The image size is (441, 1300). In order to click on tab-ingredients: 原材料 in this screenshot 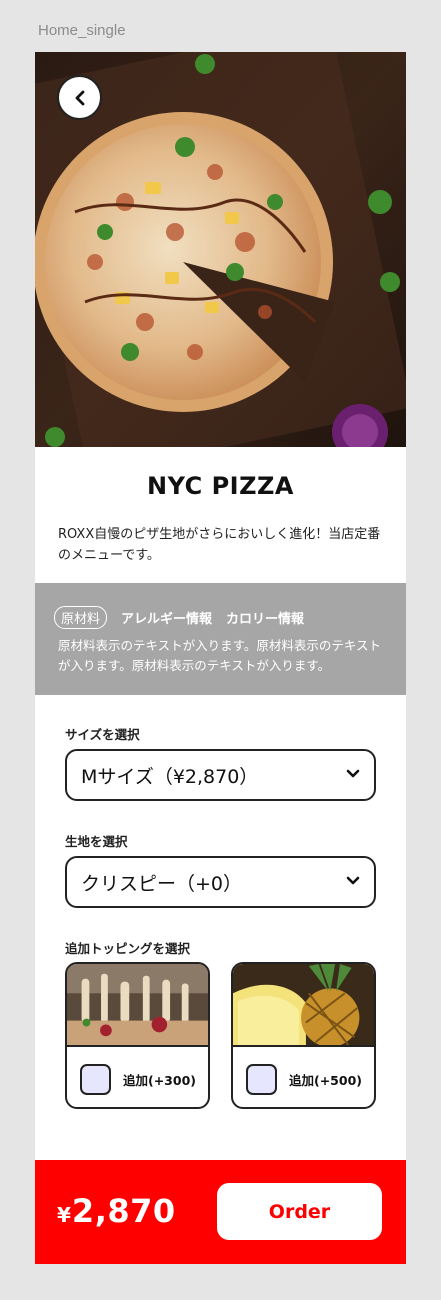, I will do `click(81, 617)`.